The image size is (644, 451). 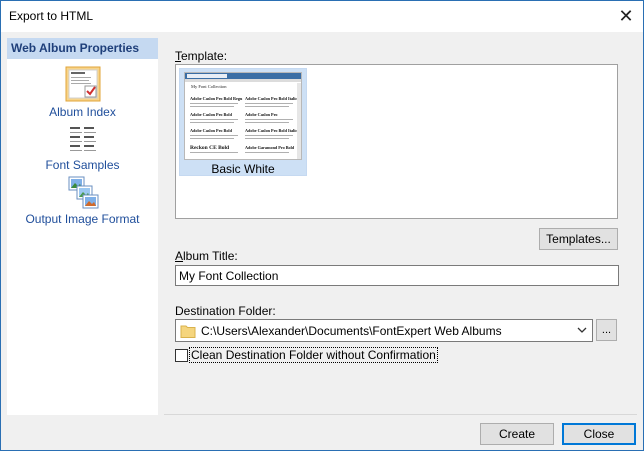 What do you see at coordinates (209, 86) in the screenshot?
I see `thumb-title: My Font Collection` at bounding box center [209, 86].